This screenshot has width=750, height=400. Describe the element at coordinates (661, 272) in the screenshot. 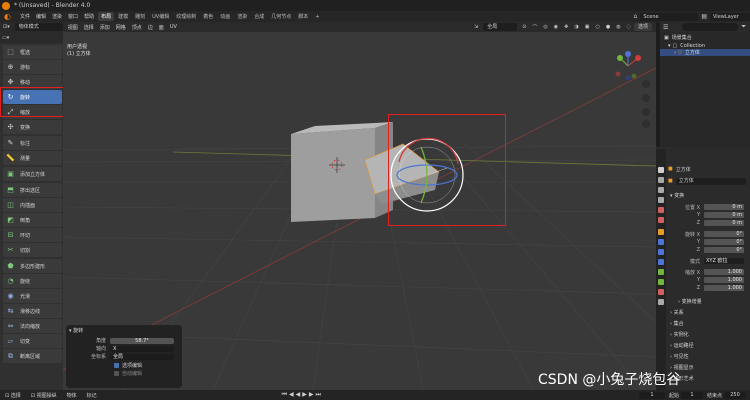

I see `constraints-tab-icon` at that location.